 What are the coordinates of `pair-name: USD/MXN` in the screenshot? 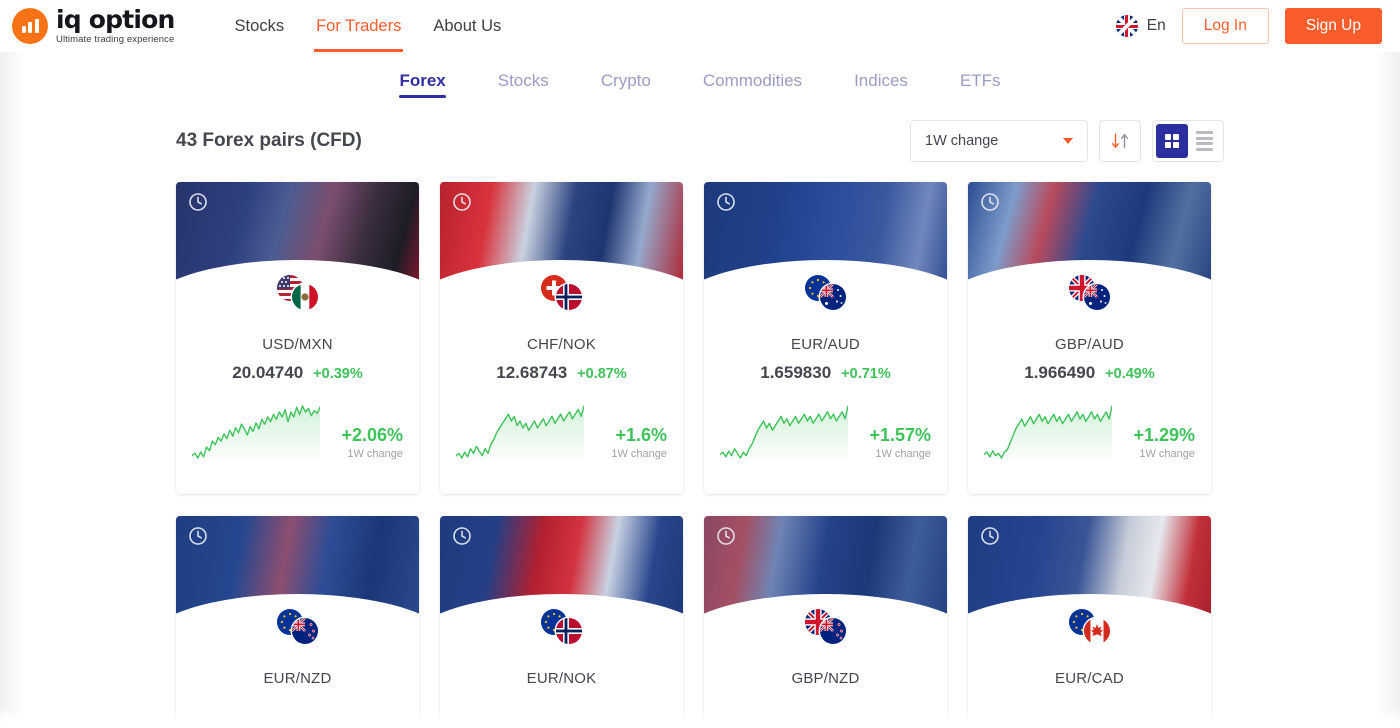 It's located at (297, 344).